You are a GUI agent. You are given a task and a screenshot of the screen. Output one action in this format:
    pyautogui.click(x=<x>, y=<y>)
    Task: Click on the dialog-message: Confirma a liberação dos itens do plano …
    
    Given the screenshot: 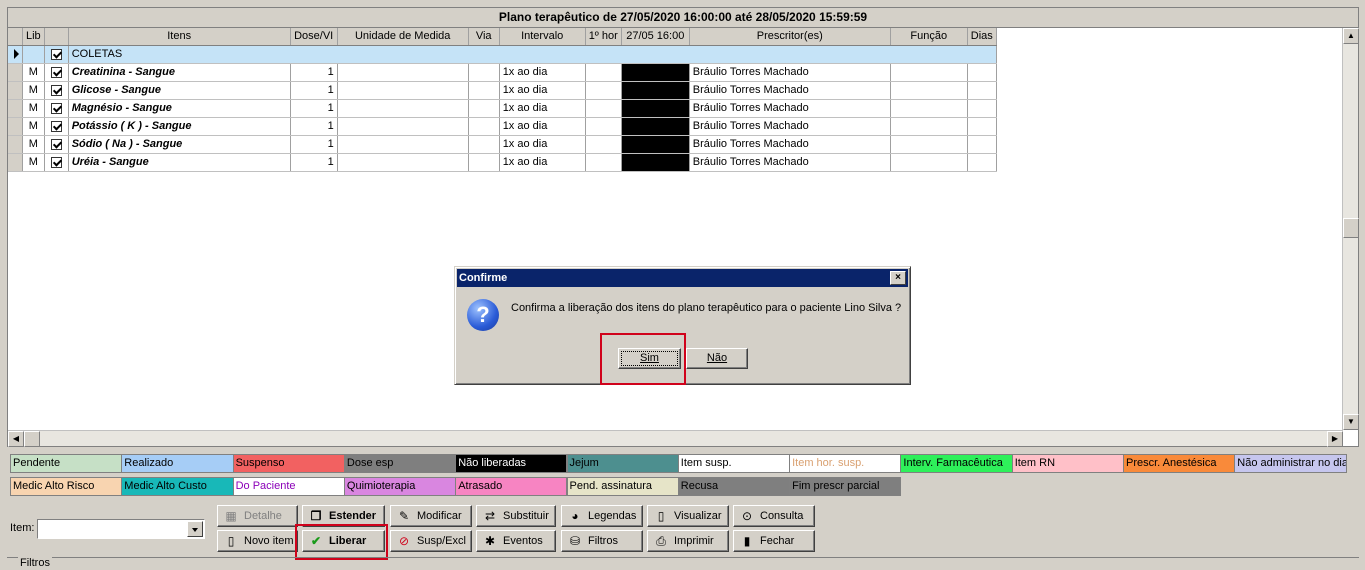 What is the action you would take?
    pyautogui.click(x=706, y=308)
    